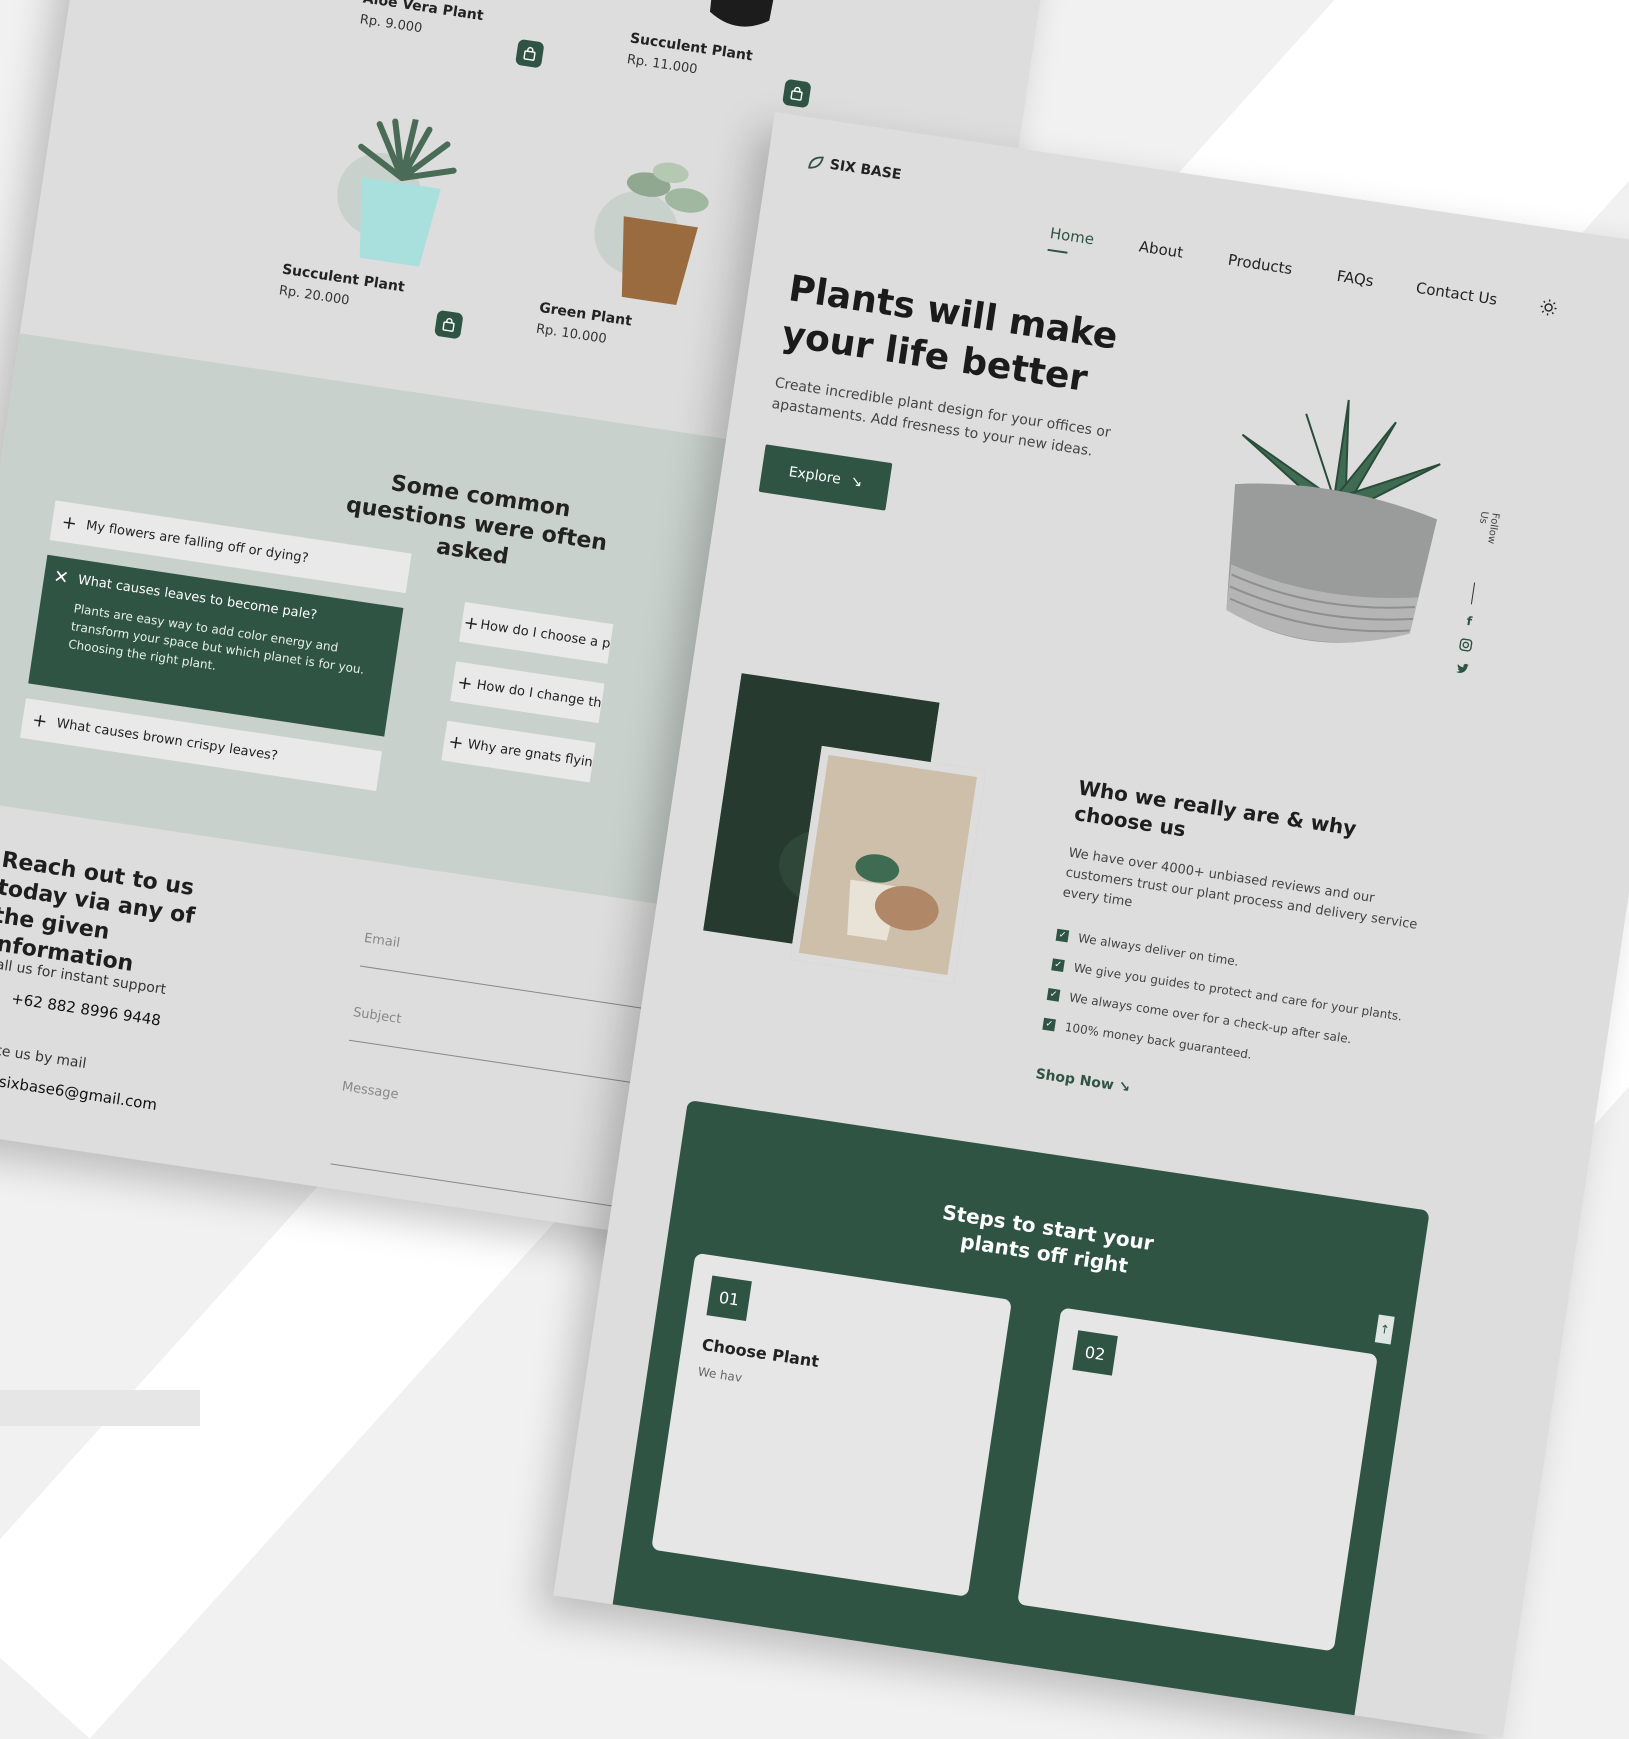 The image size is (1629, 1739). Describe the element at coordinates (1161, 249) in the screenshot. I see `nav-about: About` at that location.